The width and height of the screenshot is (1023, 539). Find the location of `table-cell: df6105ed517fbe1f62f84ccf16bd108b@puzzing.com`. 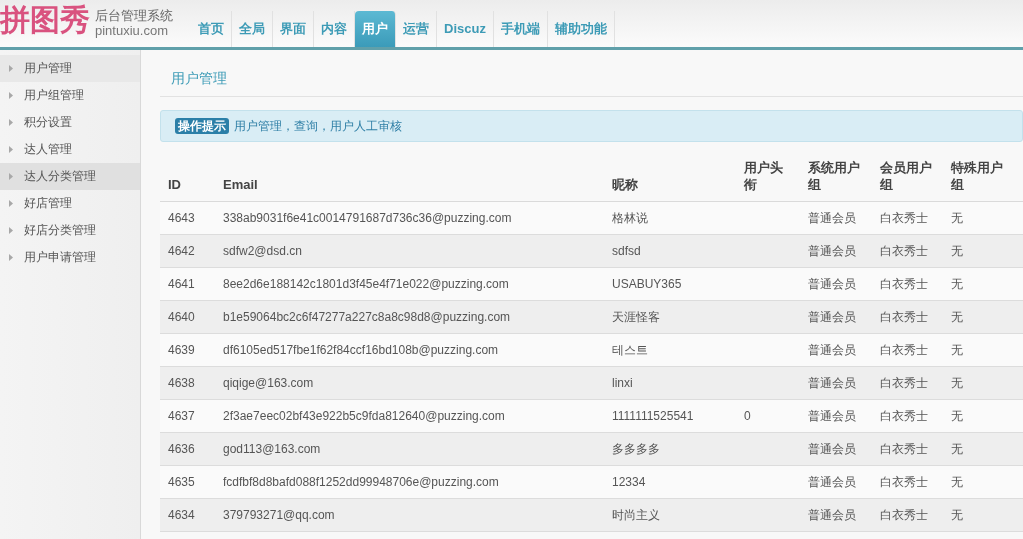

table-cell: df6105ed517fbe1f62f84ccf16bd108b@puzzing.com is located at coordinates (409, 350).